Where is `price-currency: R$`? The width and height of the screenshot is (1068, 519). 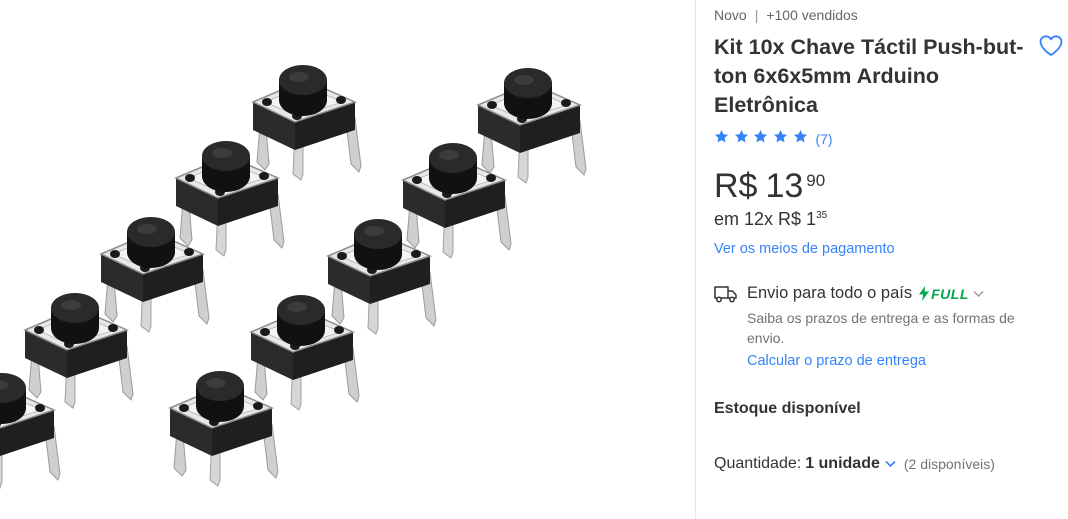
price-currency: R$ is located at coordinates (736, 186).